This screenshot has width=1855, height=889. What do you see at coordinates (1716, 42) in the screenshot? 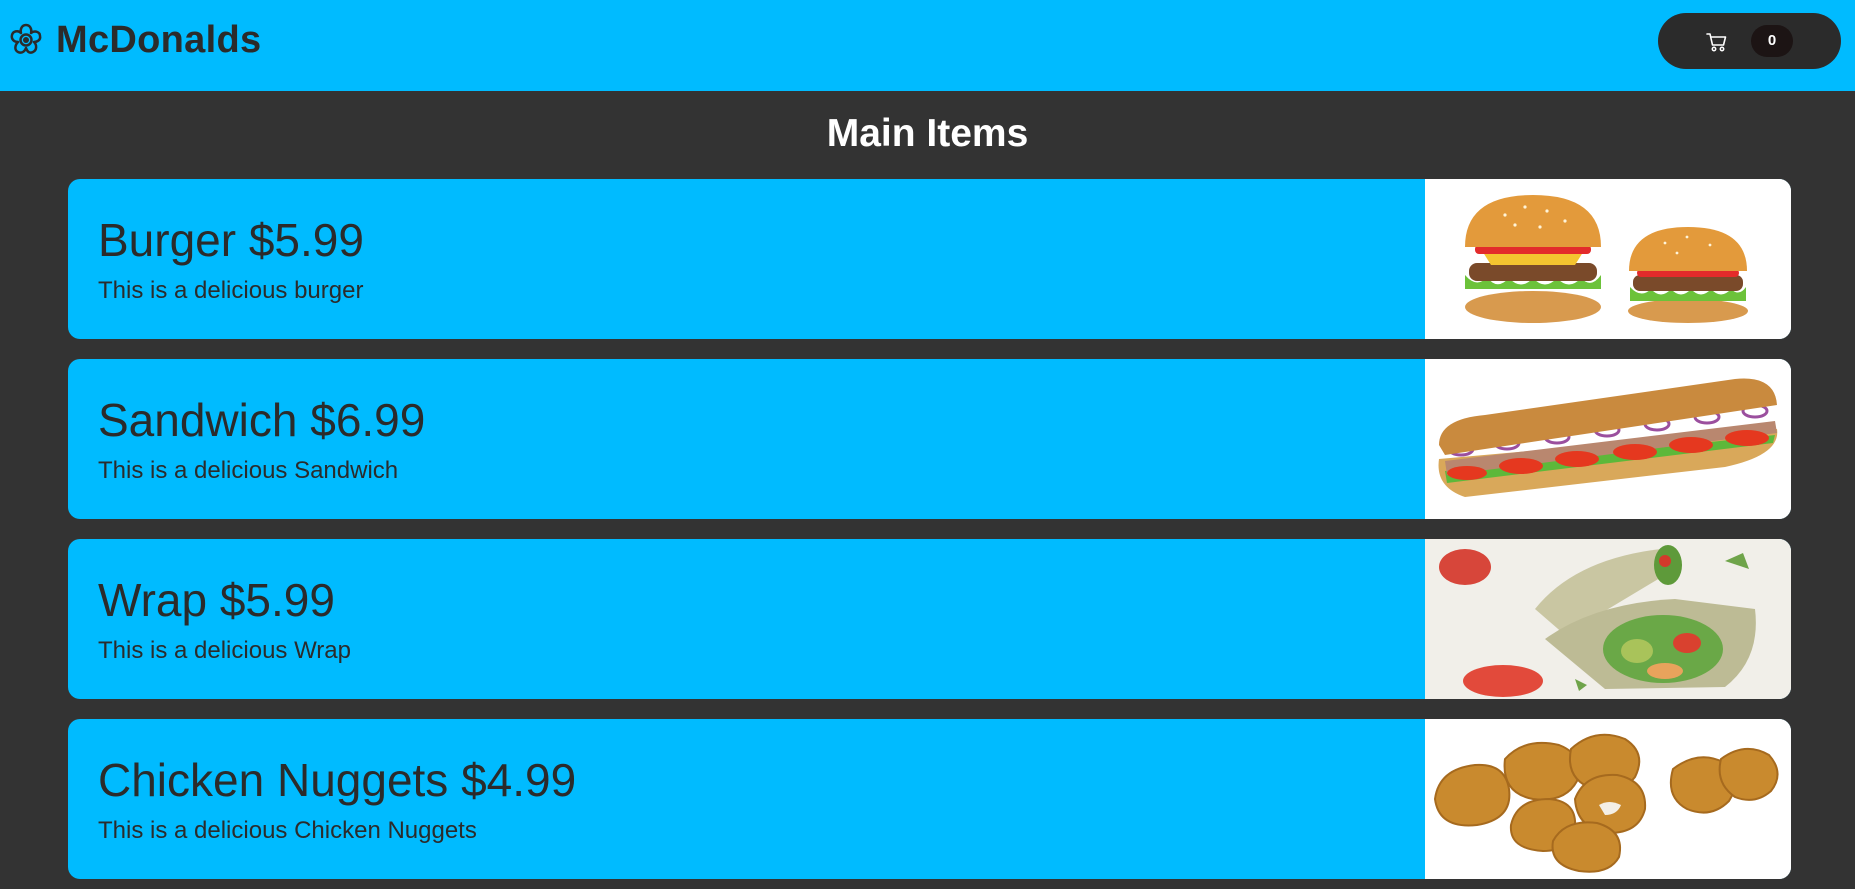
I see `cart-icon` at bounding box center [1716, 42].